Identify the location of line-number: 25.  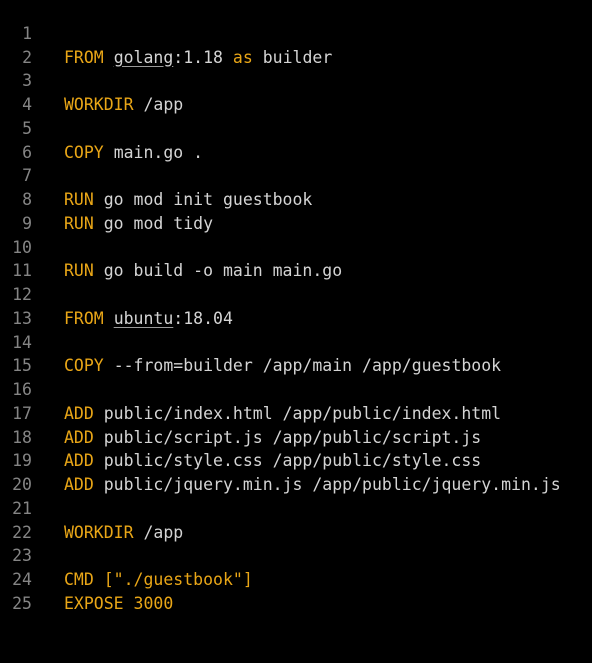
(22, 603).